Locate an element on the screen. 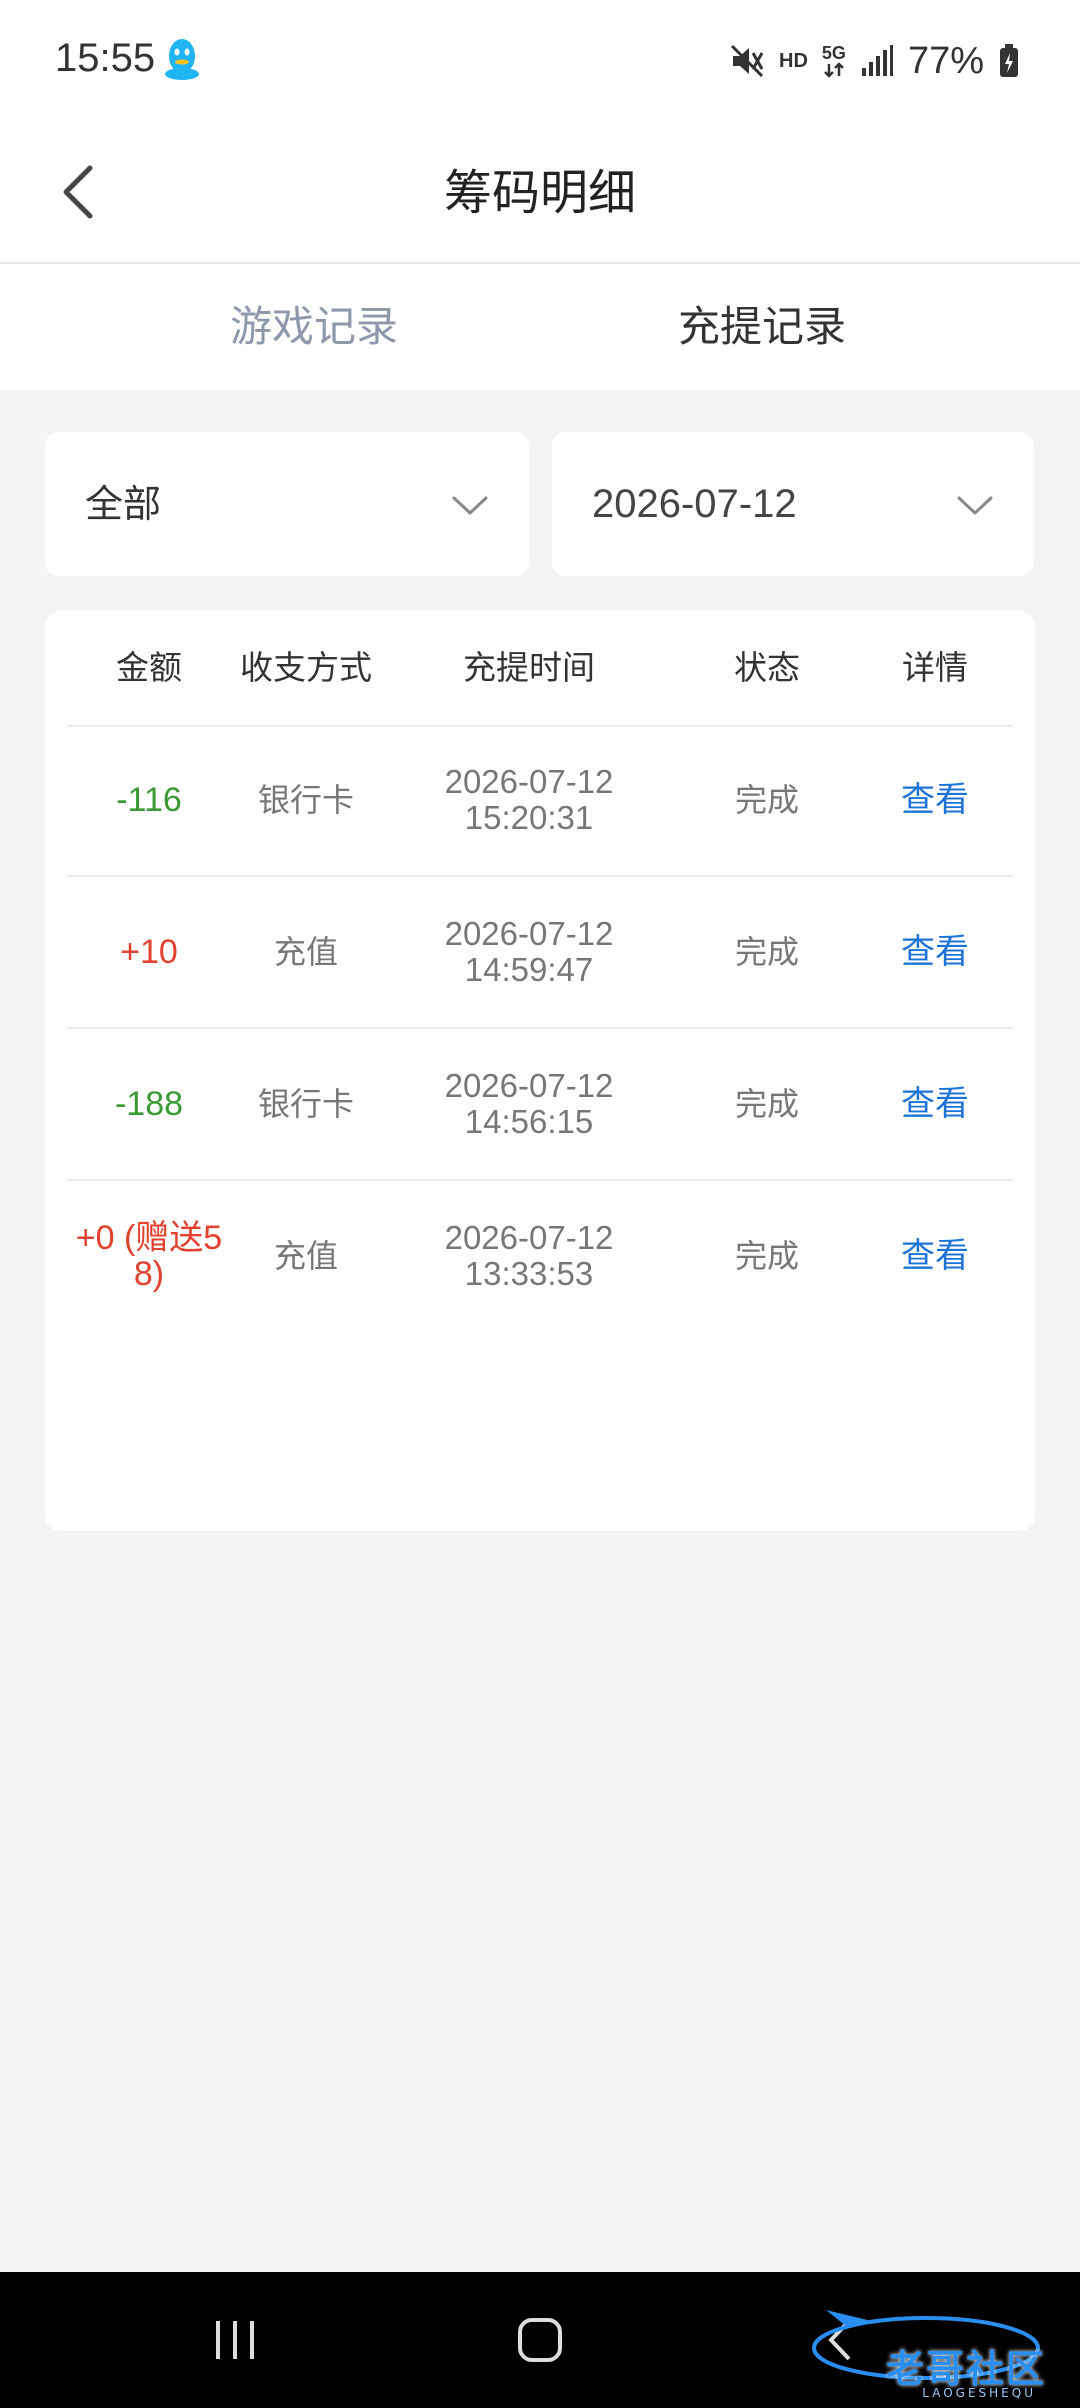 This screenshot has width=1080, height=2408. amount-cell: -116 is located at coordinates (149, 800).